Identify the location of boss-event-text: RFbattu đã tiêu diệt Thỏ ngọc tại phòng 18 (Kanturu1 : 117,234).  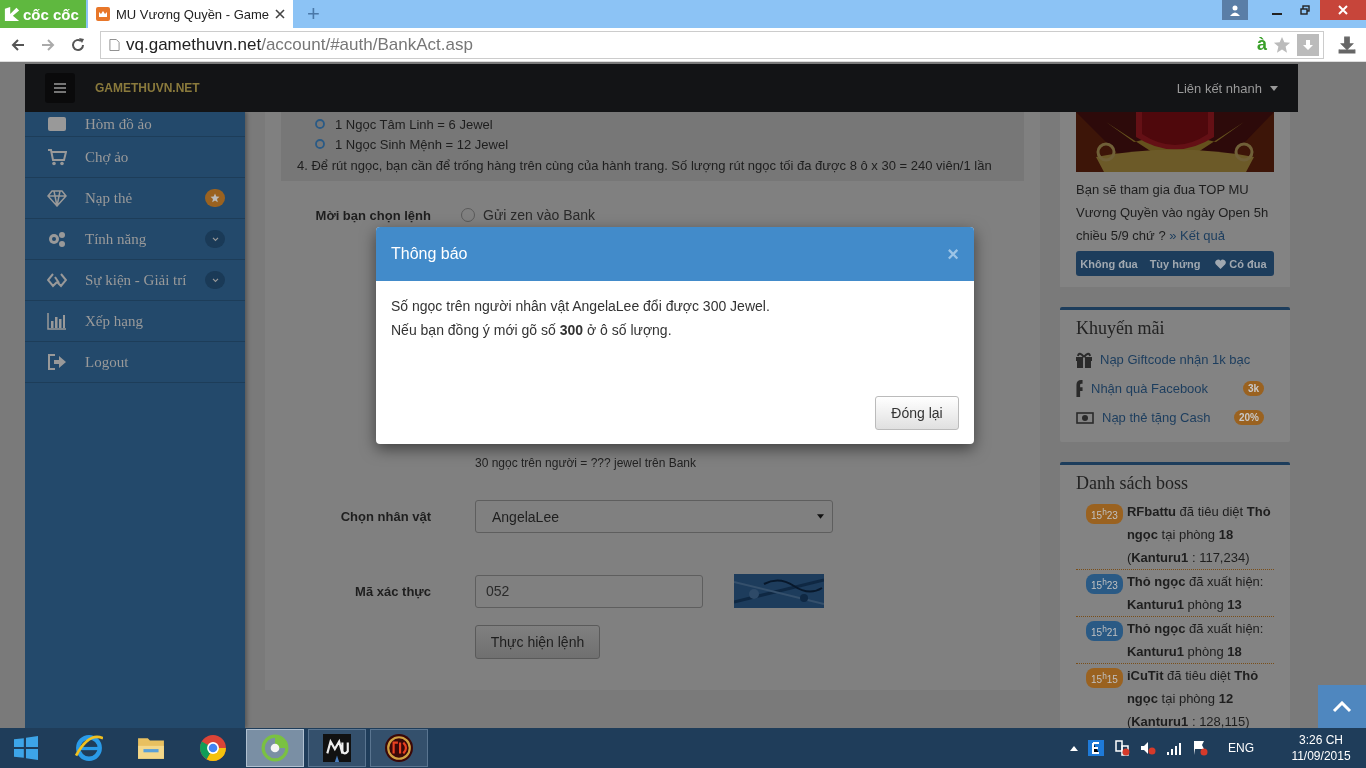
(1199, 535).